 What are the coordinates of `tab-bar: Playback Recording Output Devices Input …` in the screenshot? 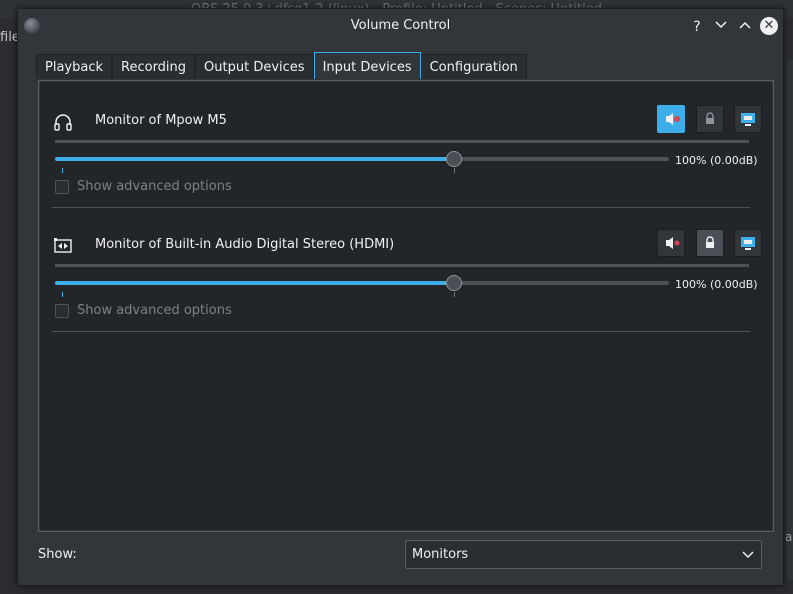 It's located at (281, 66).